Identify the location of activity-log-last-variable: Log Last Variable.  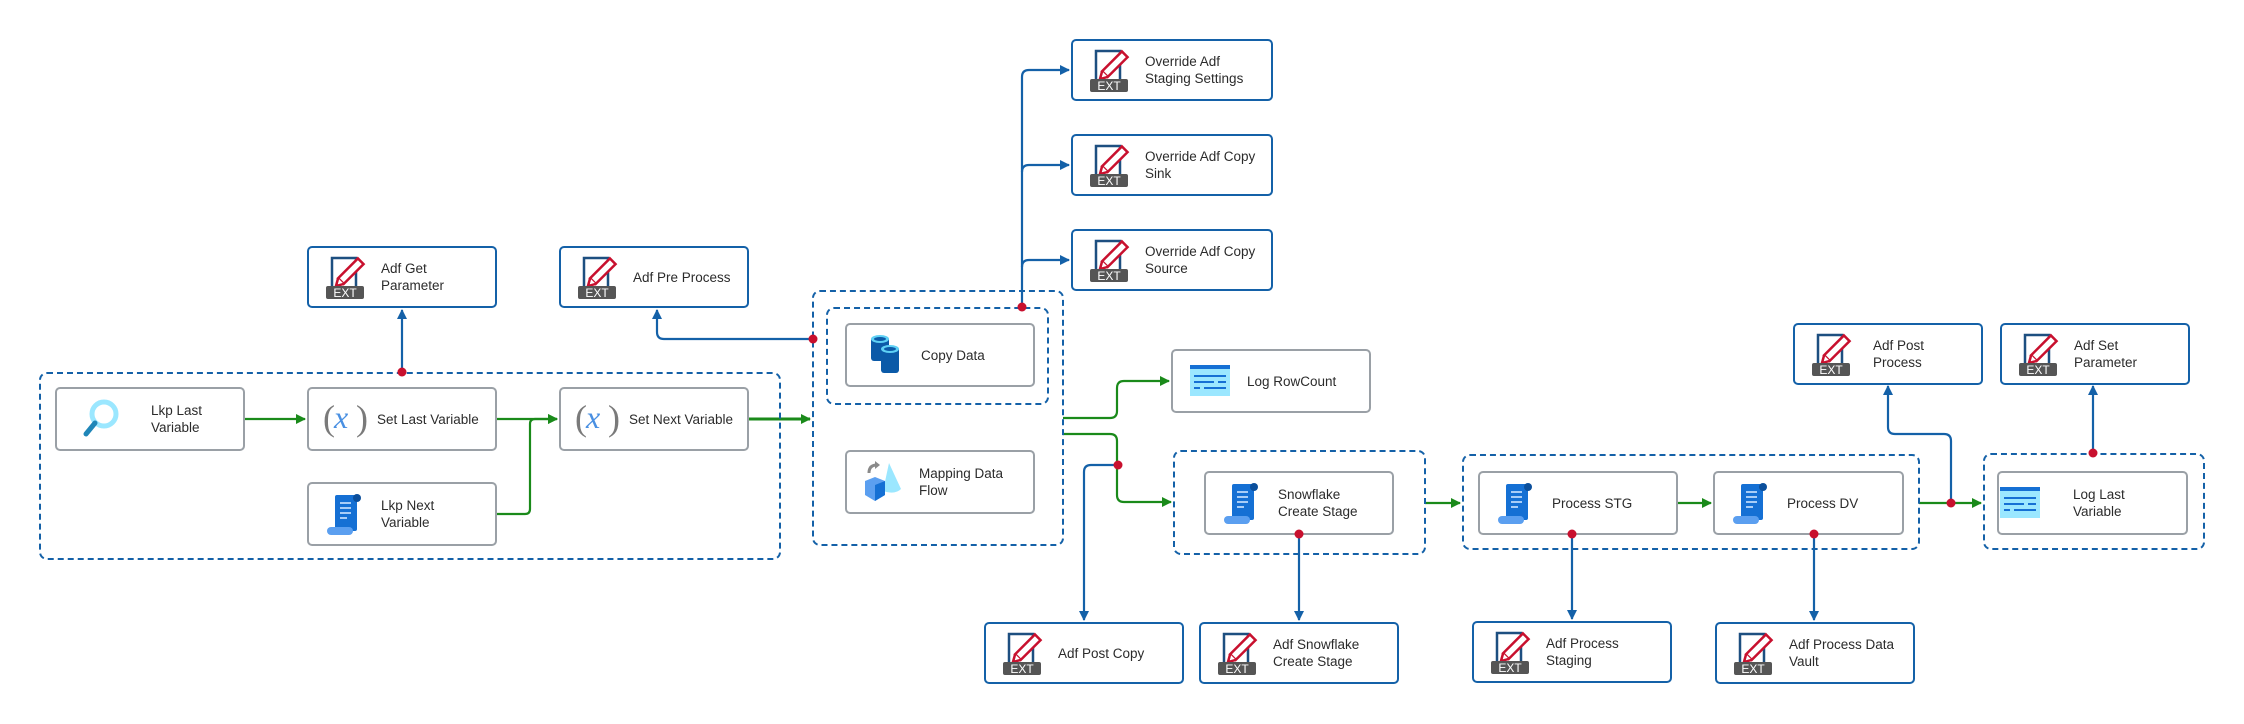
(2092, 503).